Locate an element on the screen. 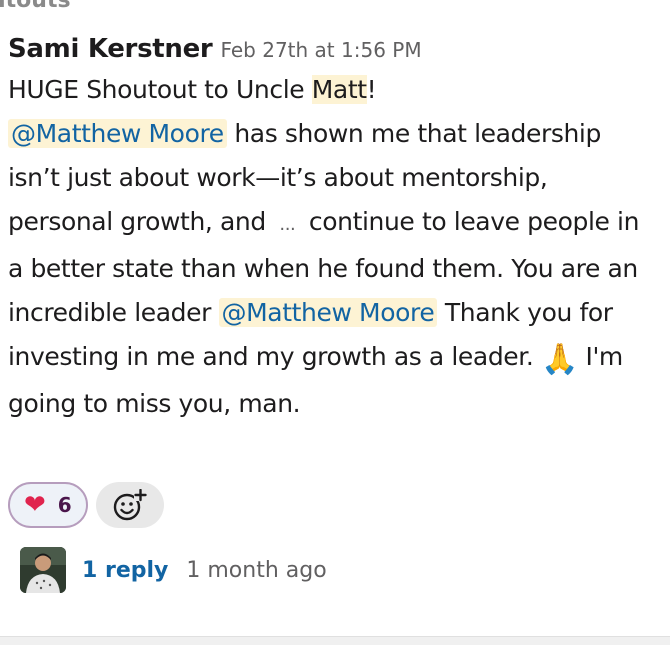 This screenshot has height=645, width=670. reaction-count: 6 is located at coordinates (64, 505).